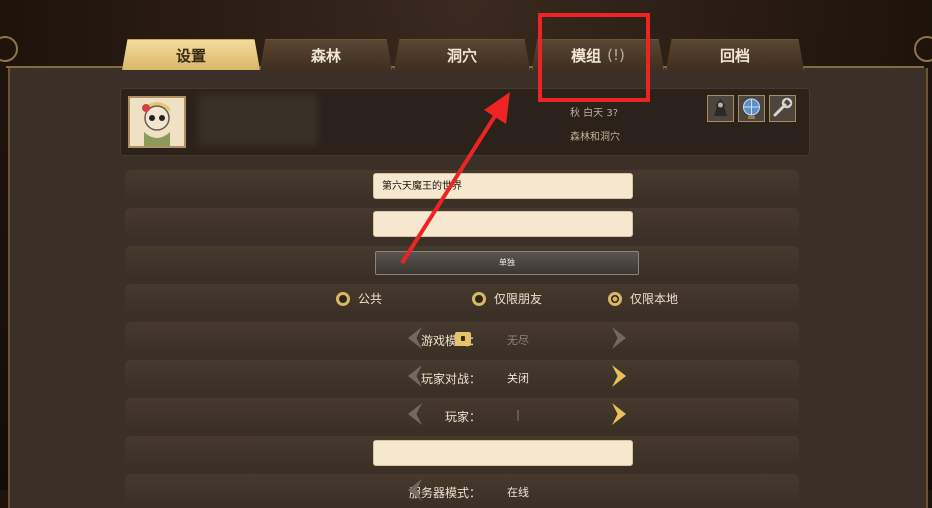  I want to click on tab-rollback-label: 回档, so click(734, 55).